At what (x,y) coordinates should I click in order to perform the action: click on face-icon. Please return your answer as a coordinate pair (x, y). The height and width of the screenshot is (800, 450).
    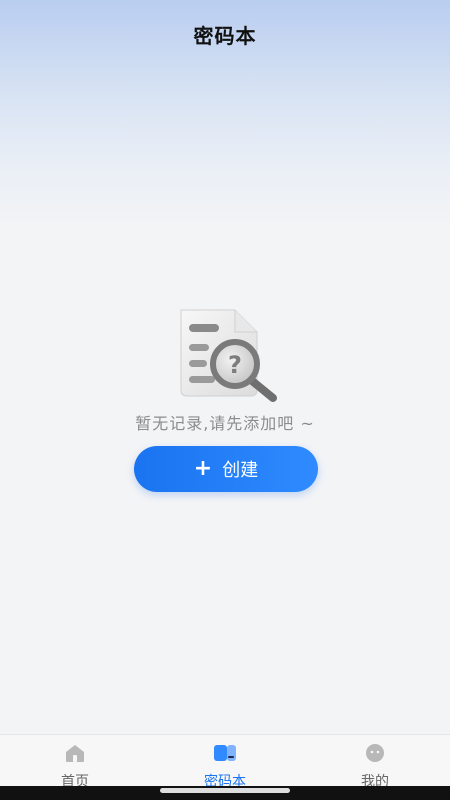
    Looking at the image, I should click on (375, 755).